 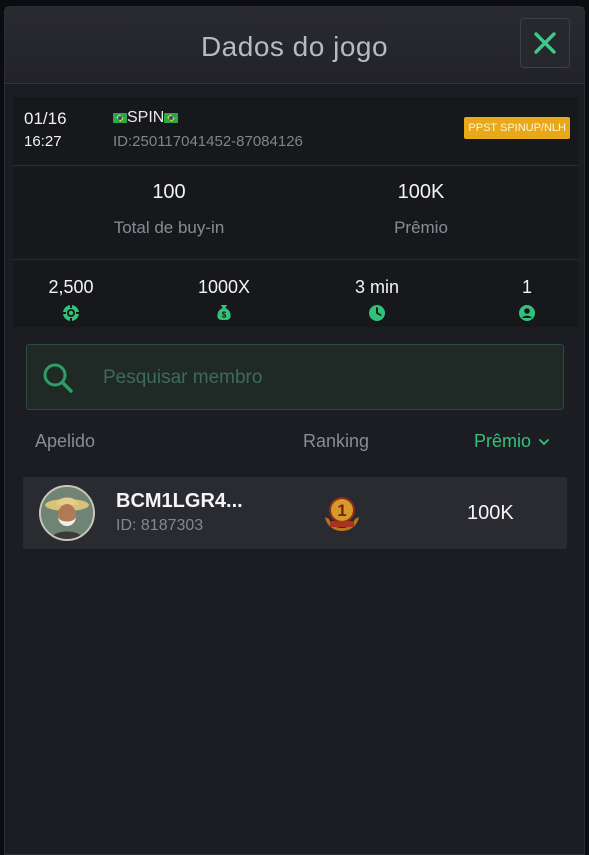 I want to click on avatar, so click(x=67, y=513).